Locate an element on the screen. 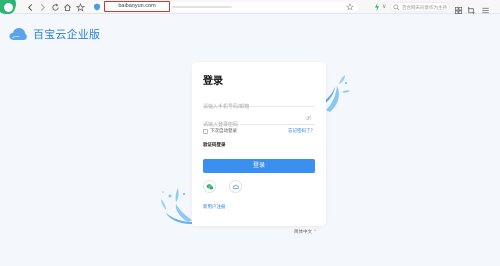 The height and width of the screenshot is (266, 500). login-button: 登录 is located at coordinates (259, 166).